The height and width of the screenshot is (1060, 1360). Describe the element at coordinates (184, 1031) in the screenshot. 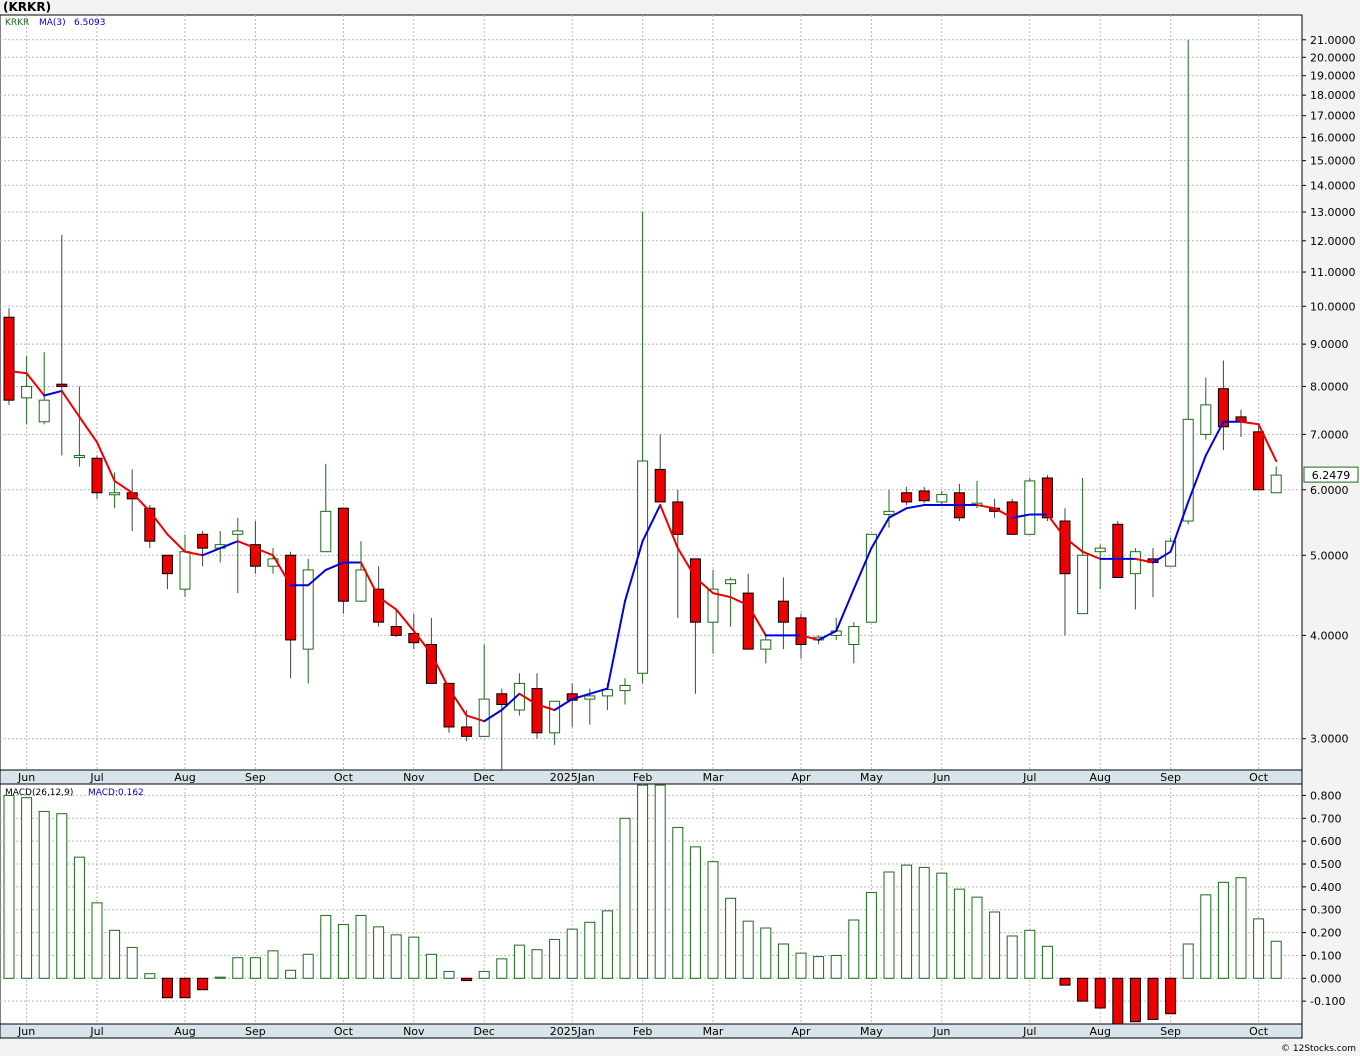

I see `macd-x-tick-label: Aug` at that location.